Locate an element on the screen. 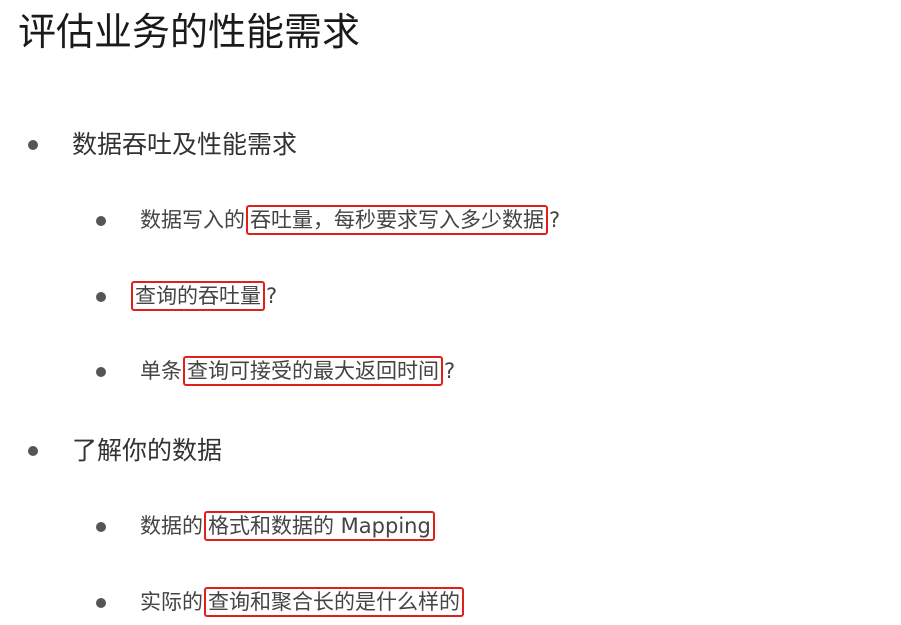 This screenshot has height=625, width=901. list-item: 单条 查询可接受的最大返回时间? is located at coordinates (297, 371).